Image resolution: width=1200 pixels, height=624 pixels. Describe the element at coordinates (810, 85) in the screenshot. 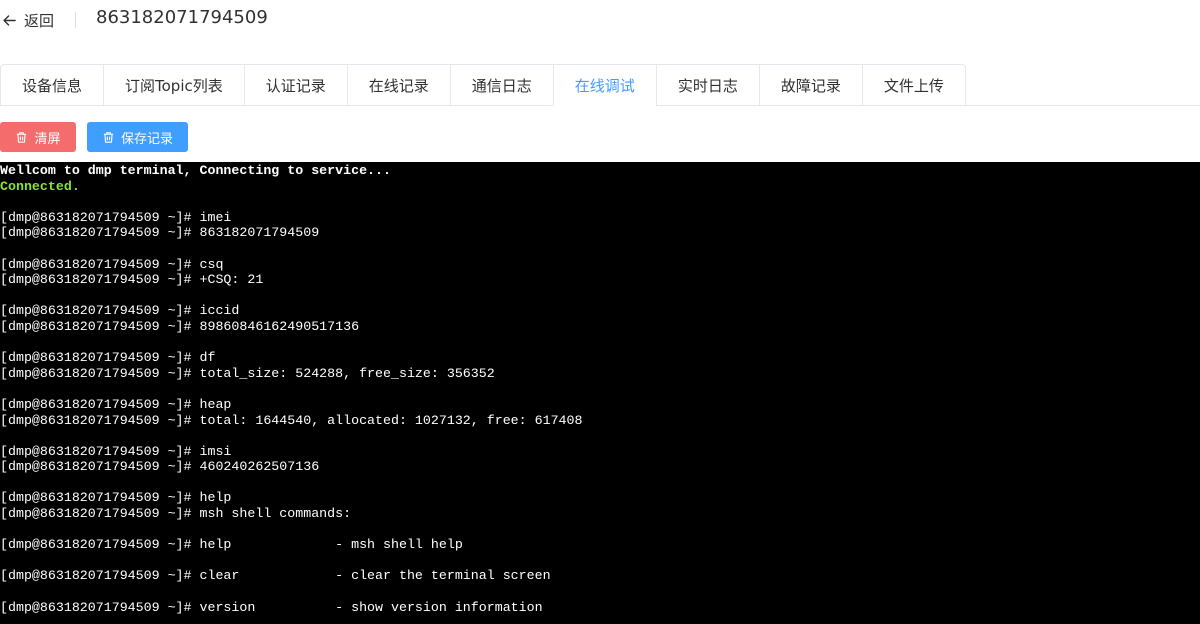

I see `tab-8: 故障记录` at that location.